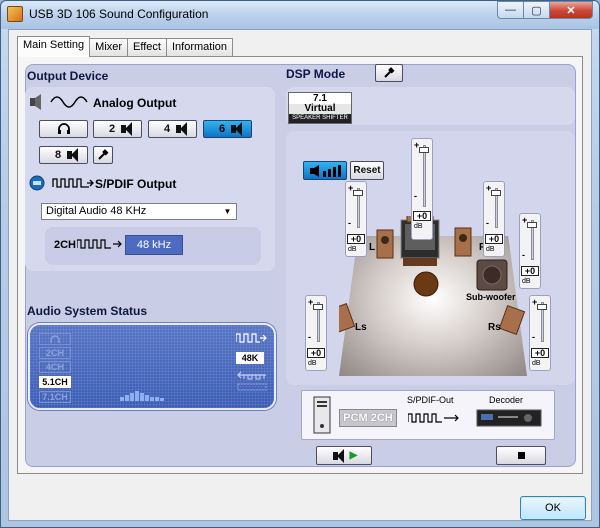  What do you see at coordinates (252, 381) in the screenshot?
I see `digital-output-icon` at bounding box center [252, 381].